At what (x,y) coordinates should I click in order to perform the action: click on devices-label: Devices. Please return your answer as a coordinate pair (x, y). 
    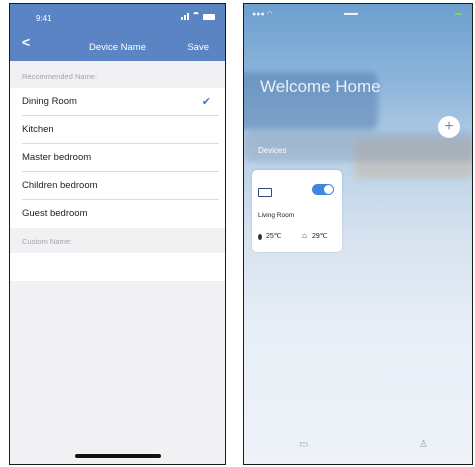
    Looking at the image, I should click on (272, 150).